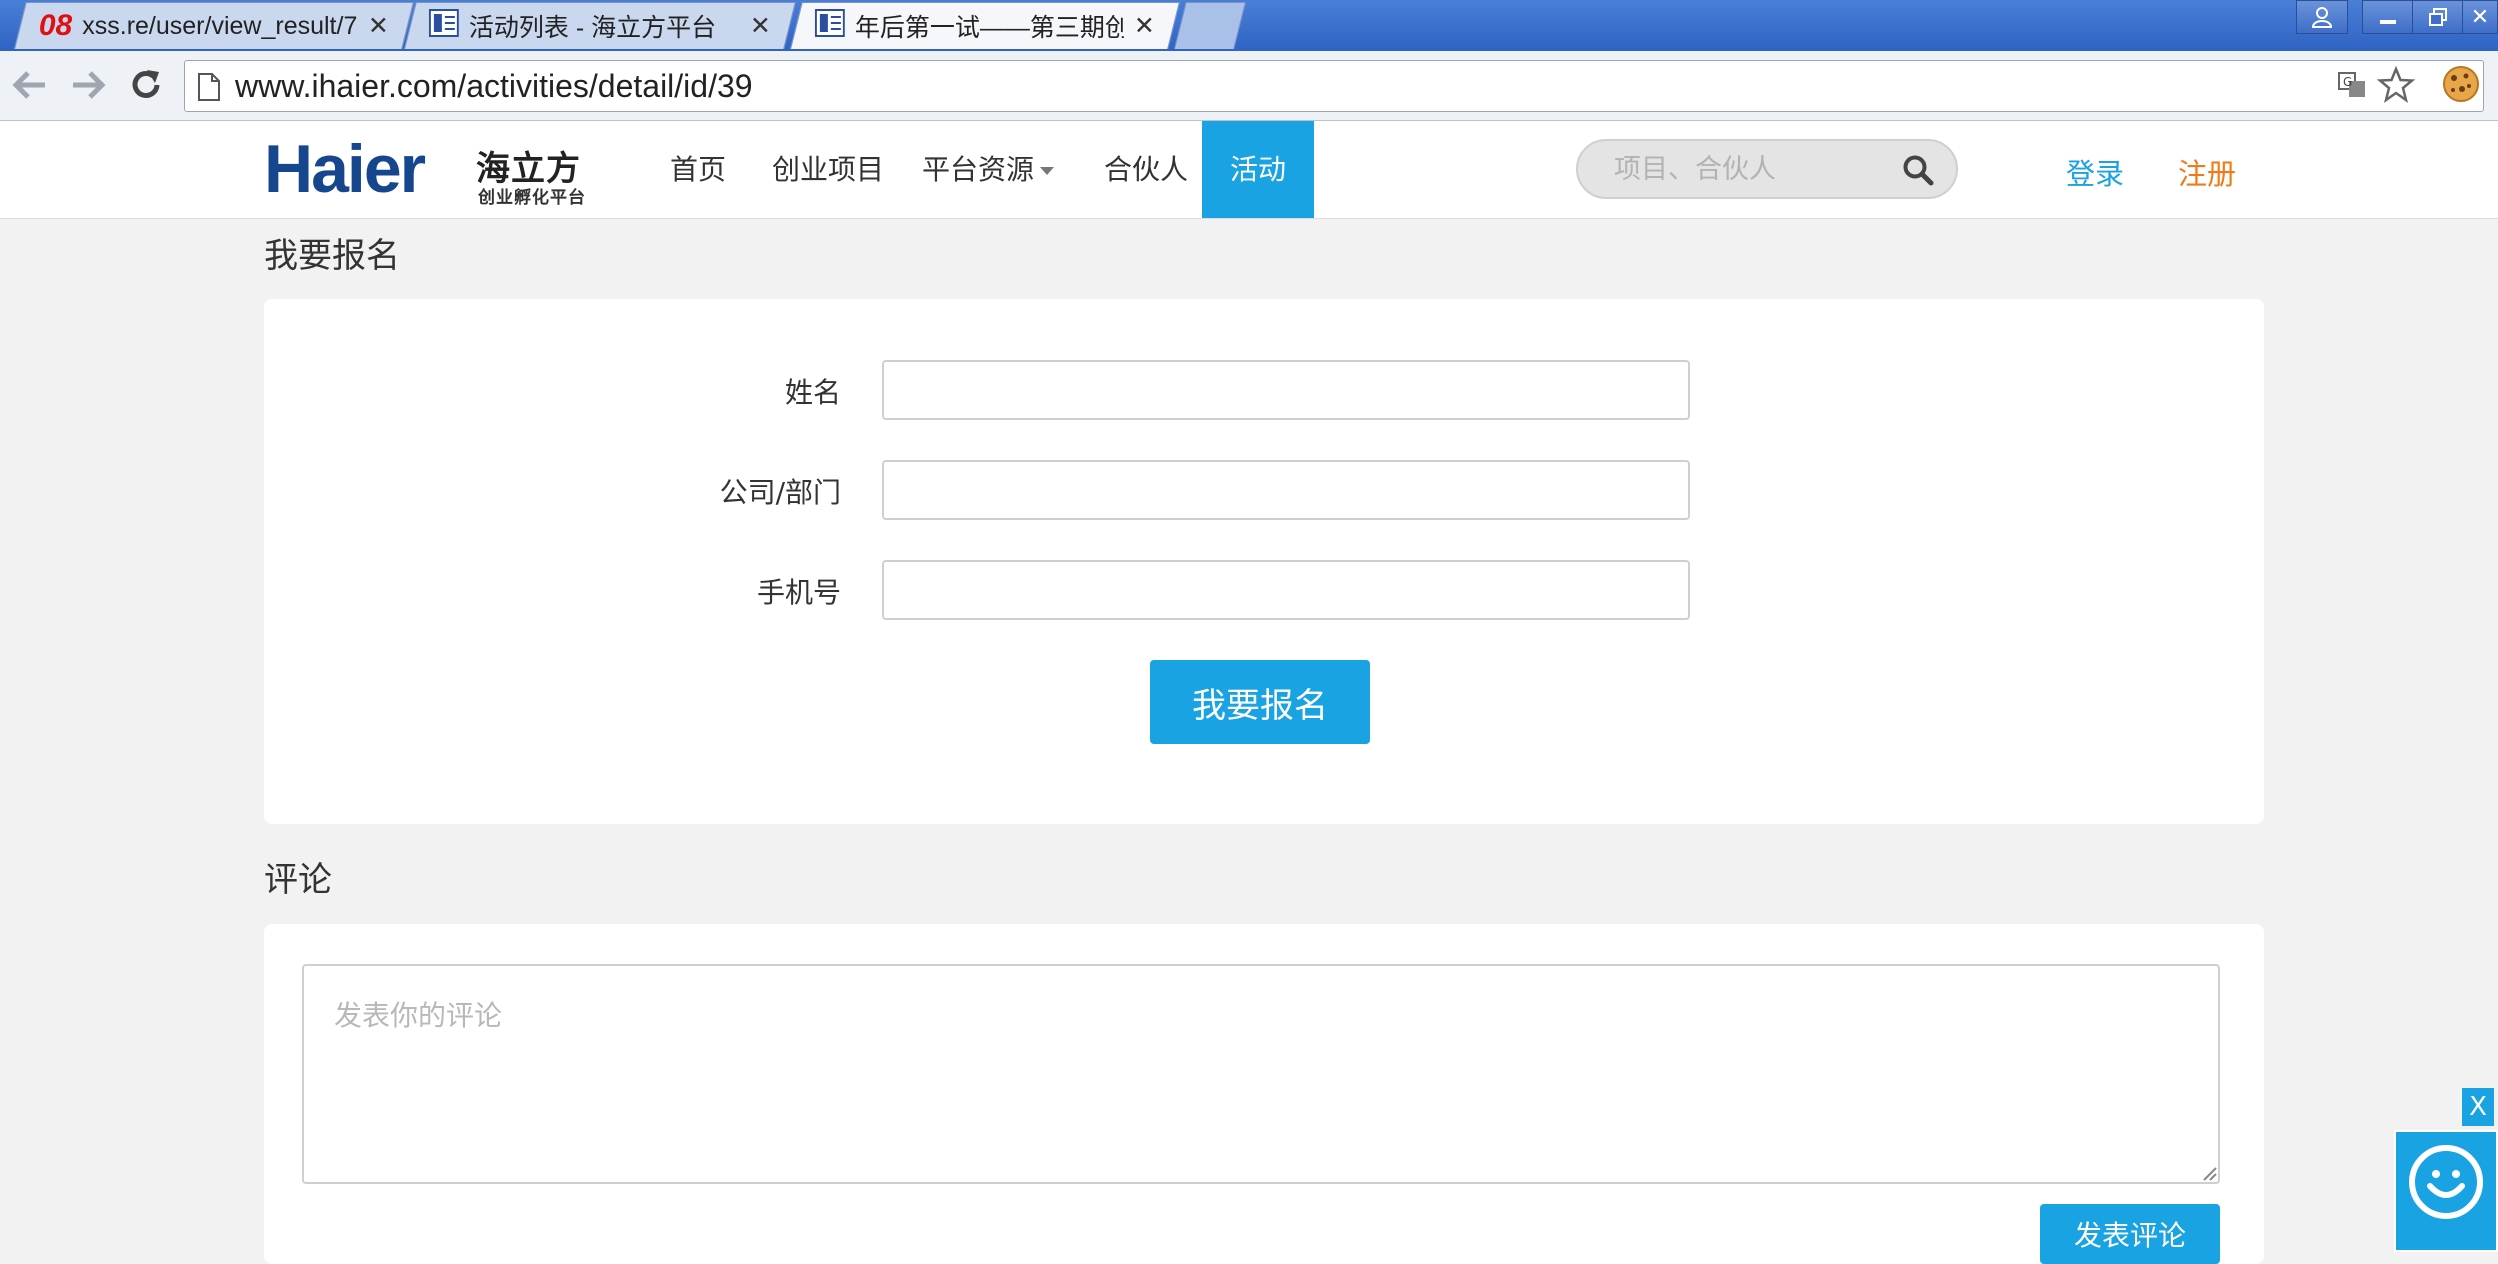  Describe the element at coordinates (345, 169) in the screenshot. I see `haier-logo: Haier` at that location.